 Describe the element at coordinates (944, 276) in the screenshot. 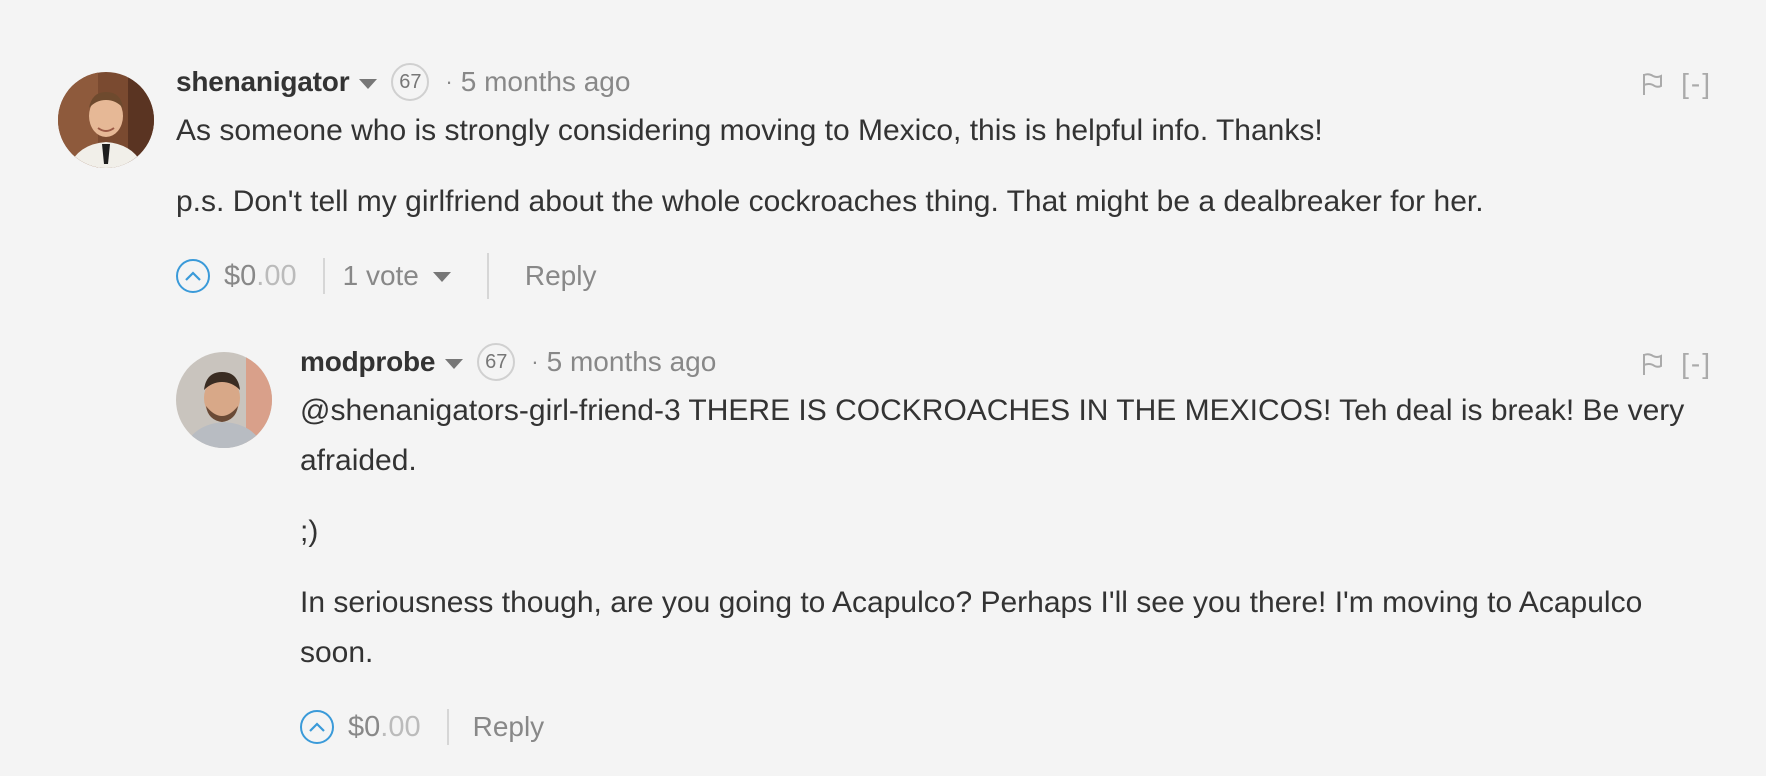

I see `comment-footer: $0.00 1 vote Reply` at that location.